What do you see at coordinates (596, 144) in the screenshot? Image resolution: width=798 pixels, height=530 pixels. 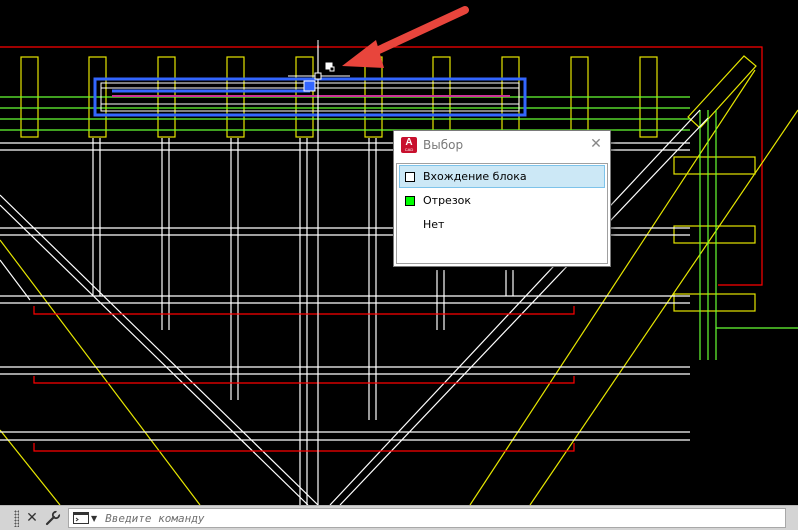 I see `close-icon: ✕` at bounding box center [596, 144].